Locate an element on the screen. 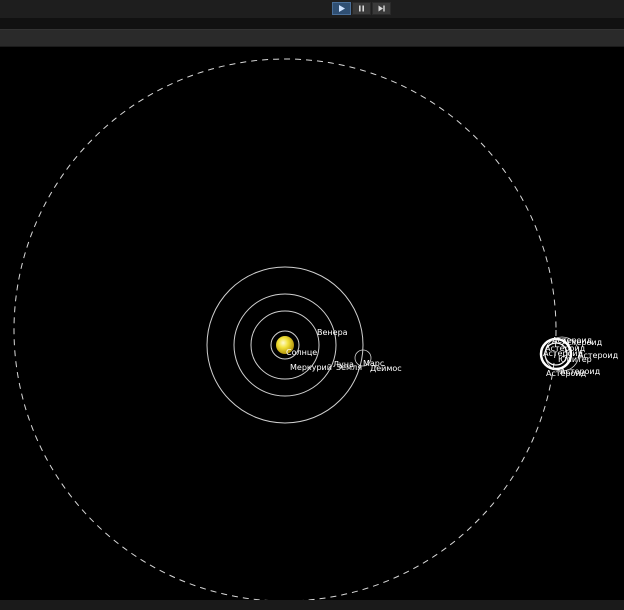 The image size is (624, 610). playback-controls is located at coordinates (361, 9).